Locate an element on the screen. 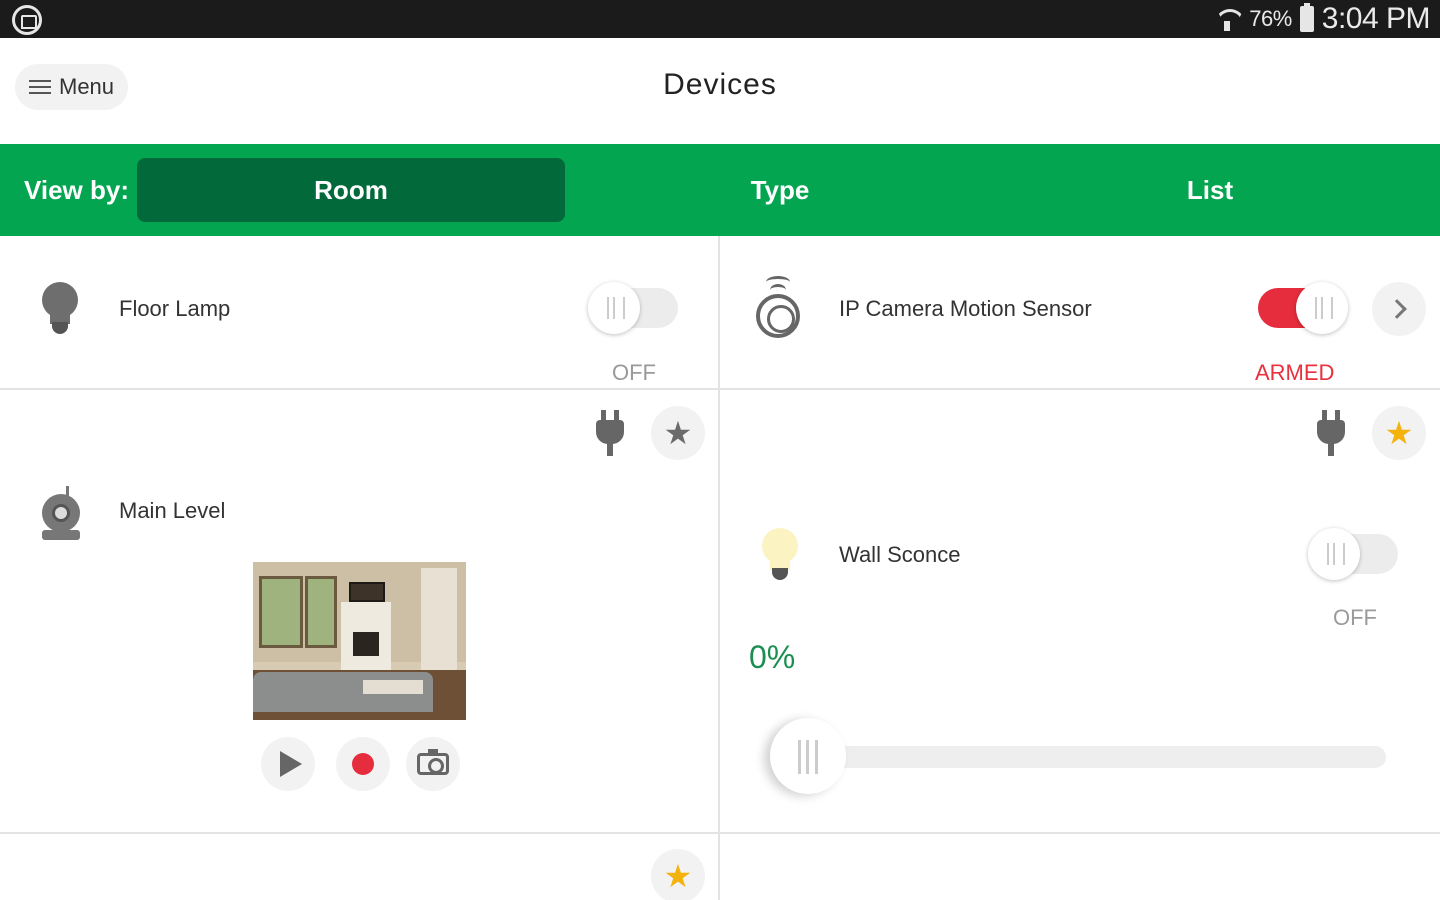  chevron-right-icon is located at coordinates (1396, 309).